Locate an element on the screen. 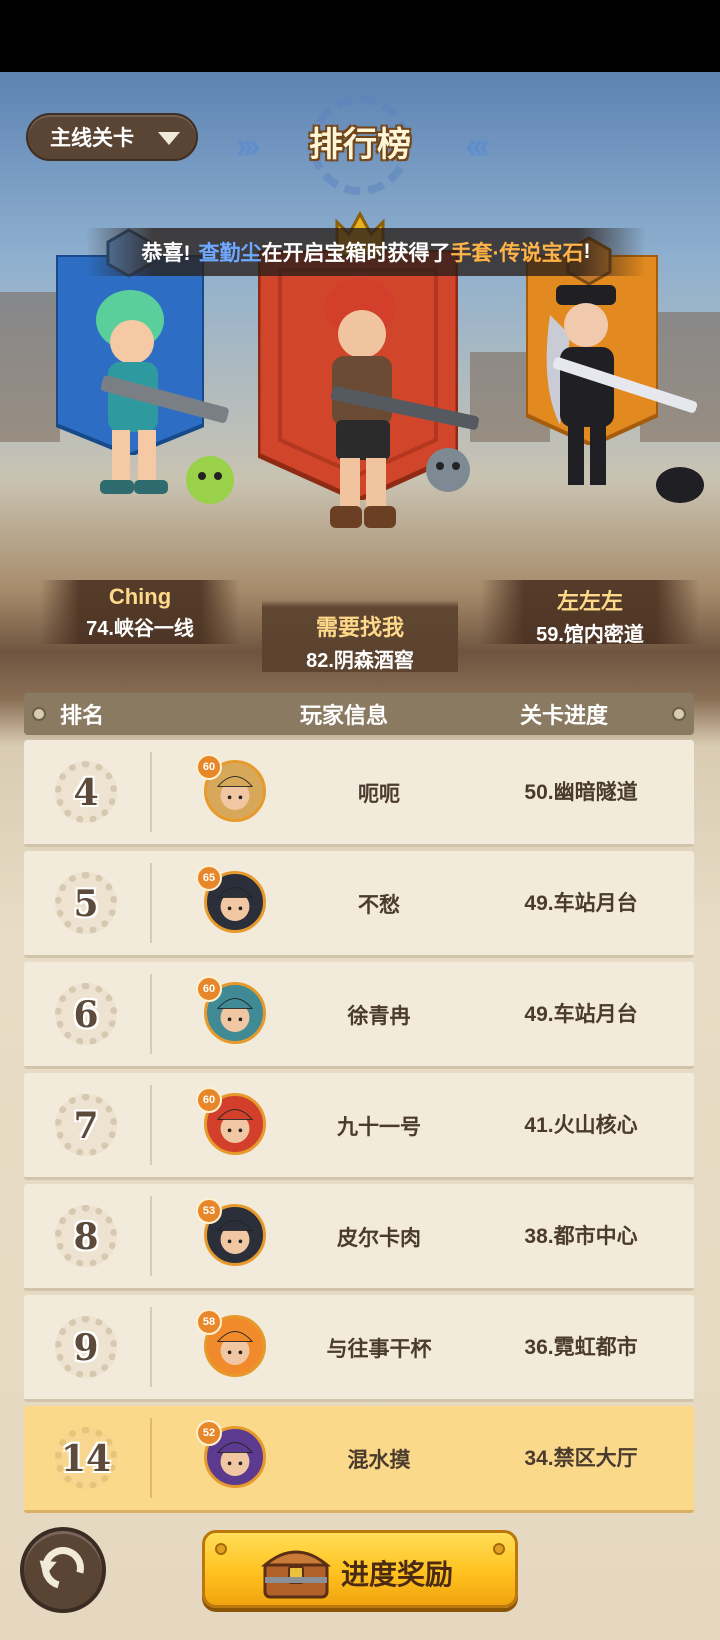 The height and width of the screenshot is (1640, 720). player-level-badge: 65 is located at coordinates (209, 878).